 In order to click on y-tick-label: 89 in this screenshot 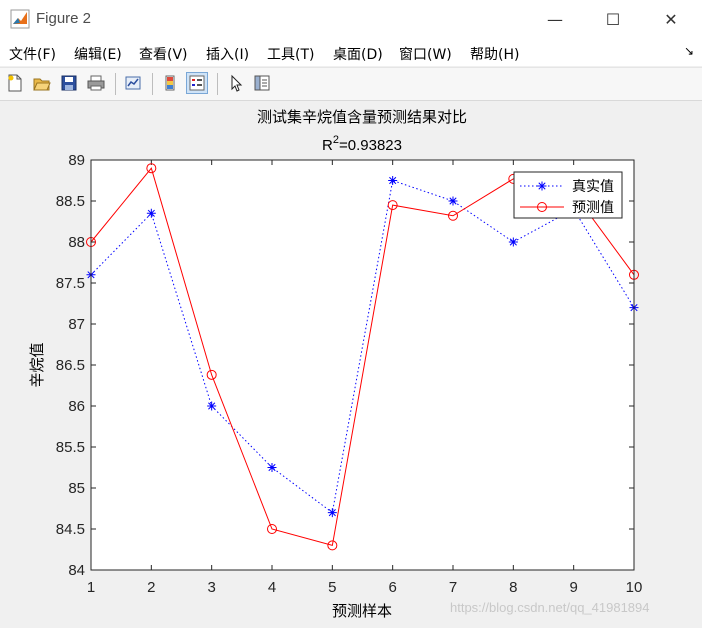, I will do `click(76, 160)`.